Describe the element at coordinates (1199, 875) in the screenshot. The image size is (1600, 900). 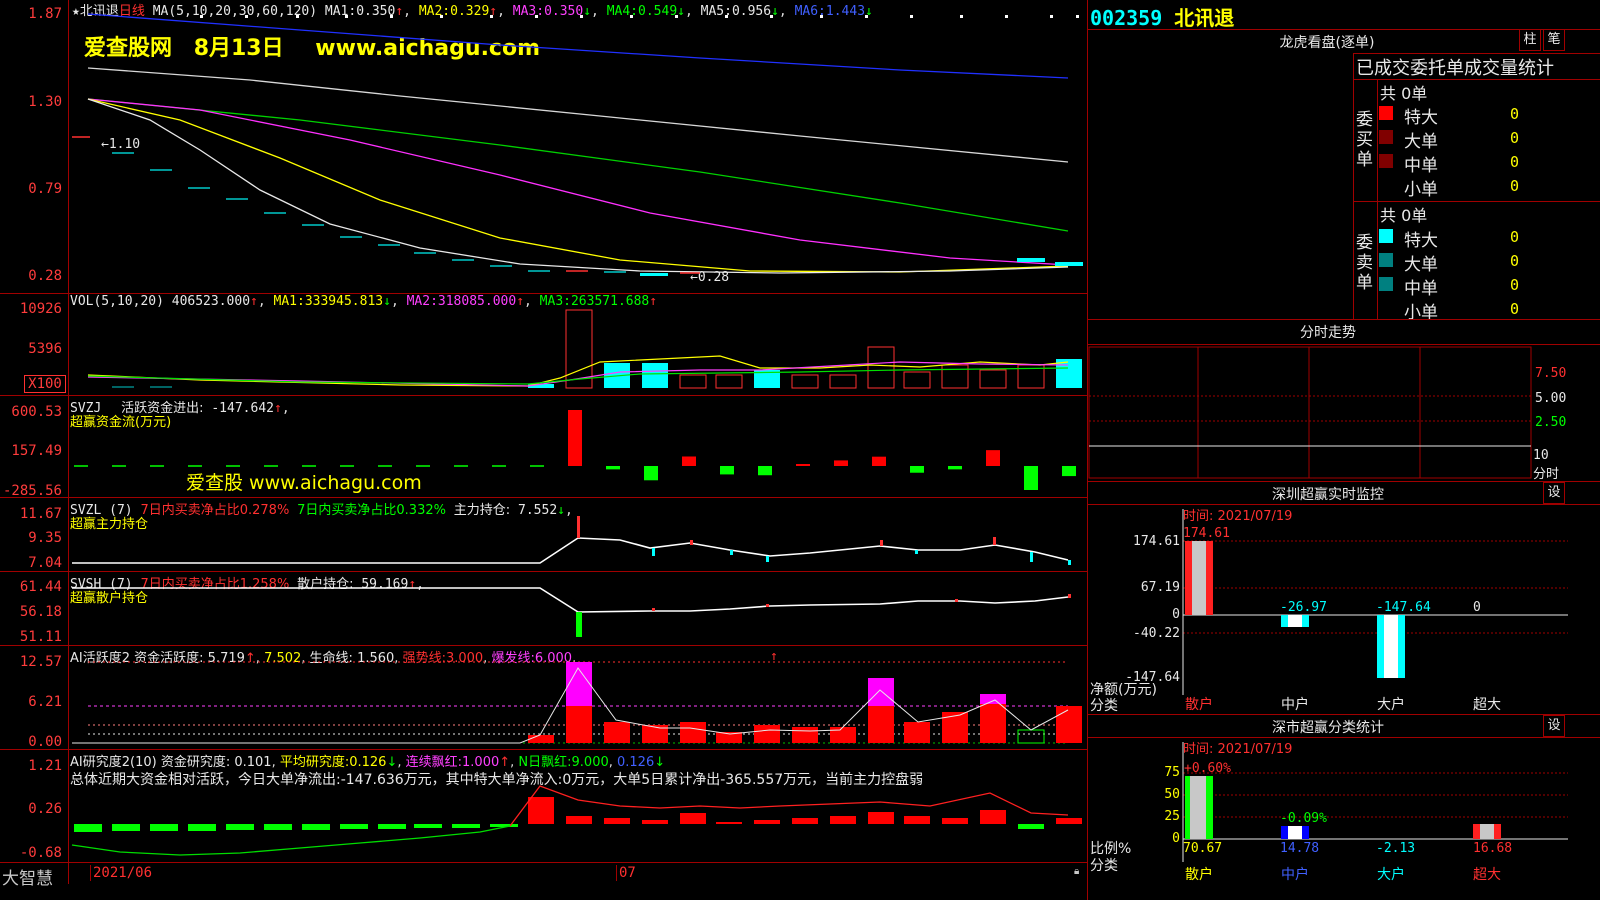
I see `sc-category: 散户` at that location.